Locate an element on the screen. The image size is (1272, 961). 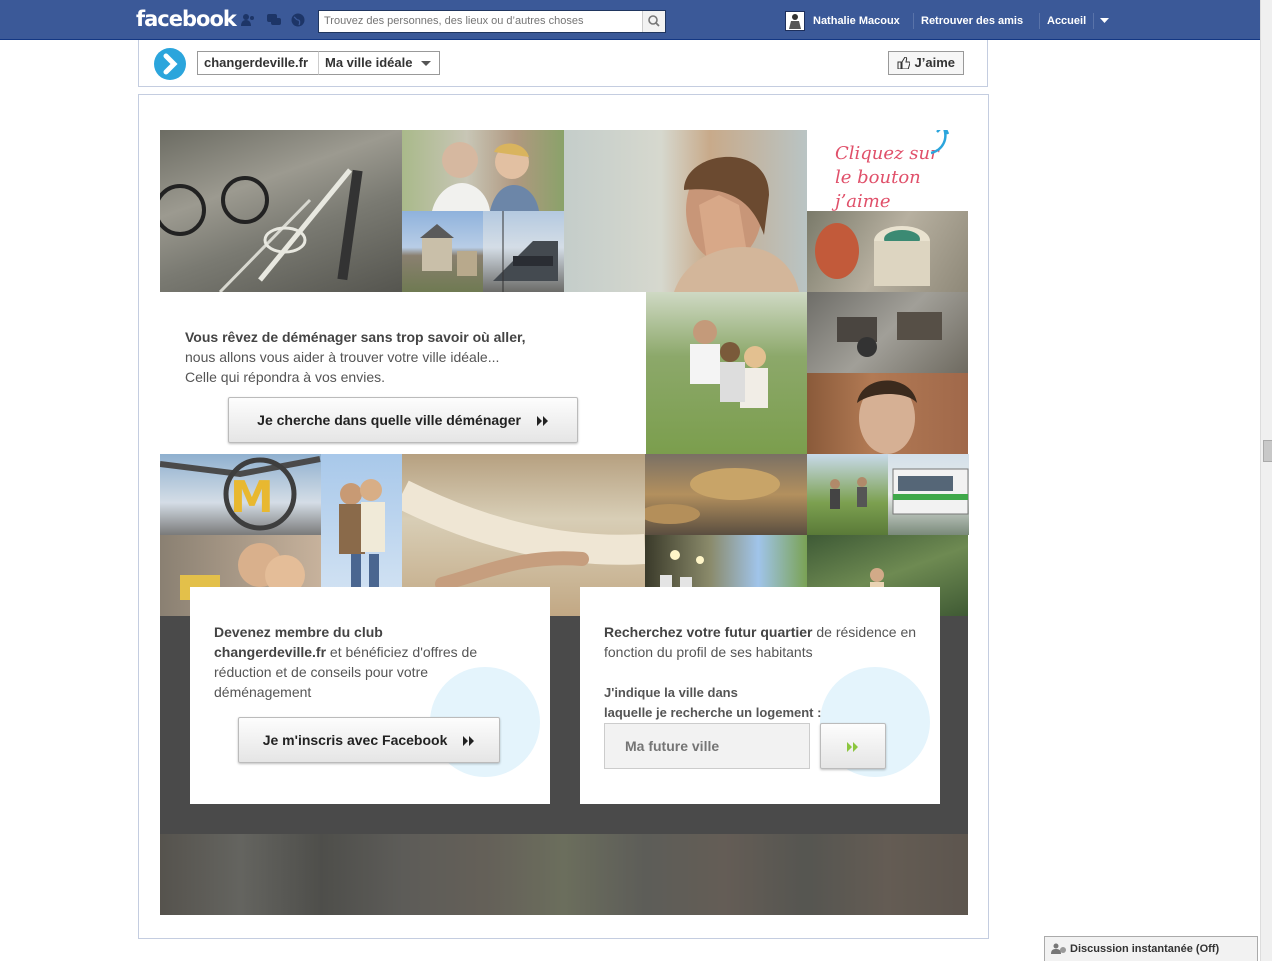
photo-cyclist is located at coordinates (281, 211).